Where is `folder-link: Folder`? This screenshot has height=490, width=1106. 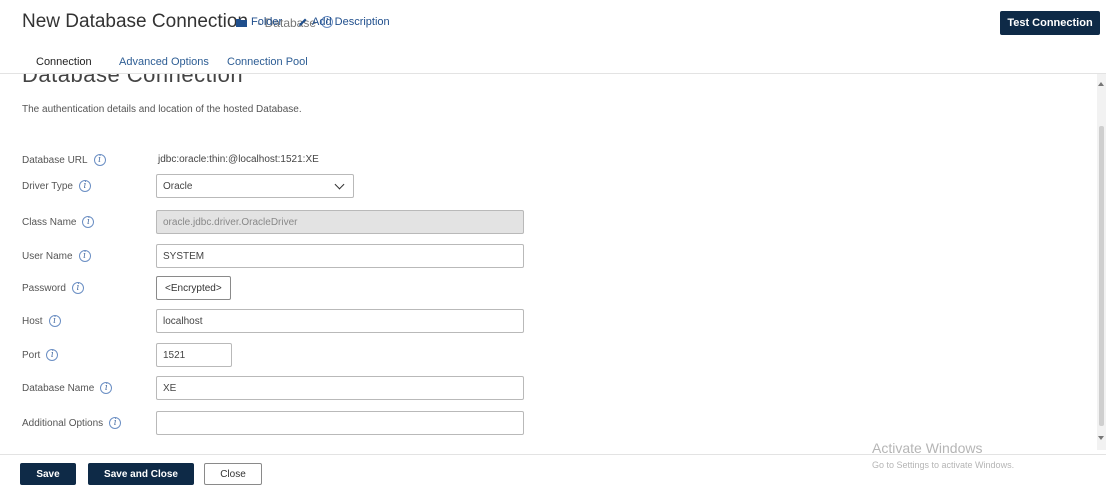 folder-link: Folder is located at coordinates (259, 22).